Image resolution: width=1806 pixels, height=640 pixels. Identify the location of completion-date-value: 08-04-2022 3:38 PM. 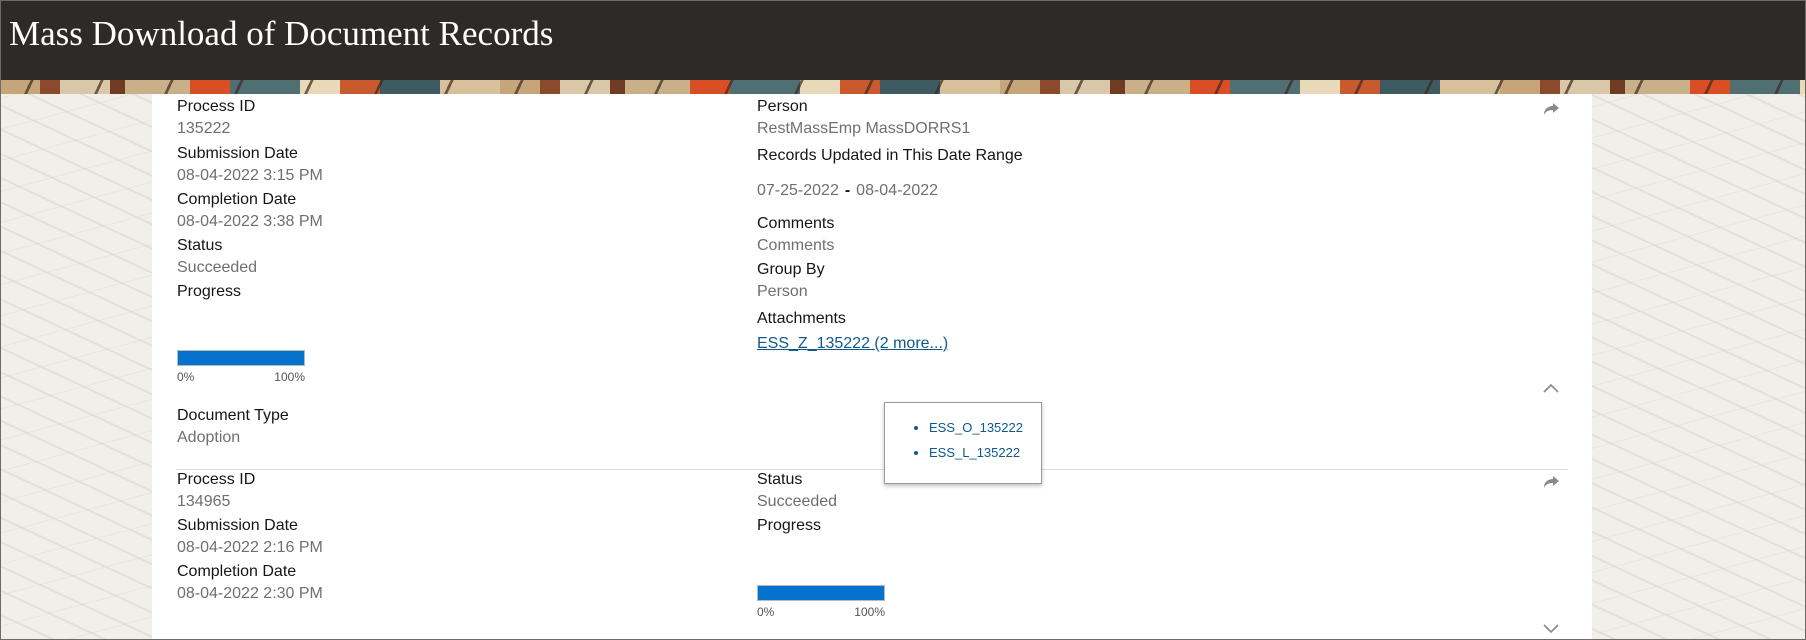
(250, 221).